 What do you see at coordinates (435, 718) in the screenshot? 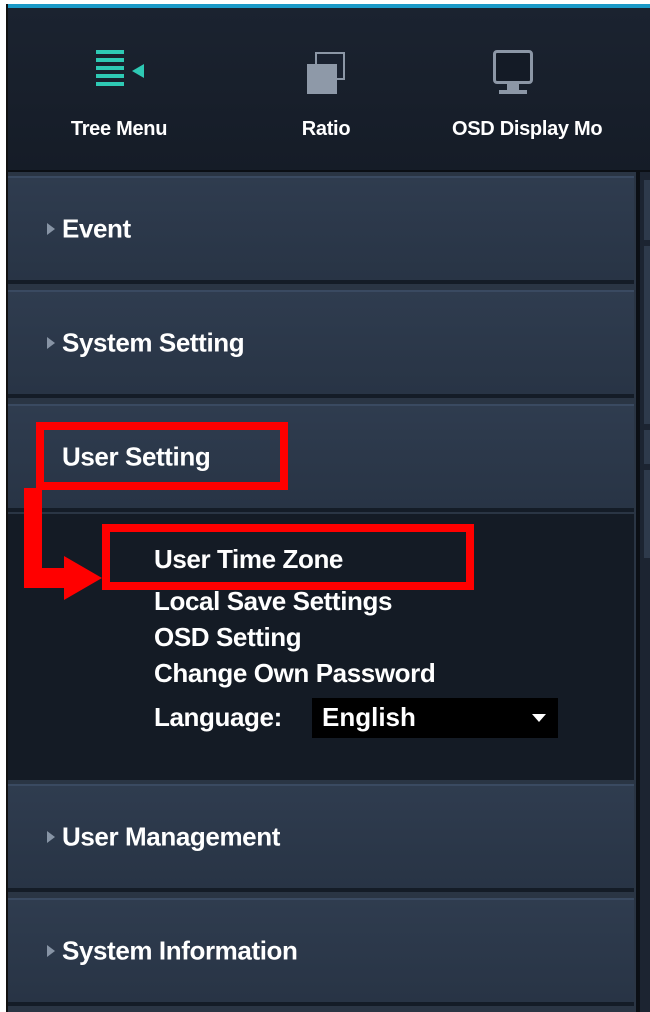
I see `language-select: English` at bounding box center [435, 718].